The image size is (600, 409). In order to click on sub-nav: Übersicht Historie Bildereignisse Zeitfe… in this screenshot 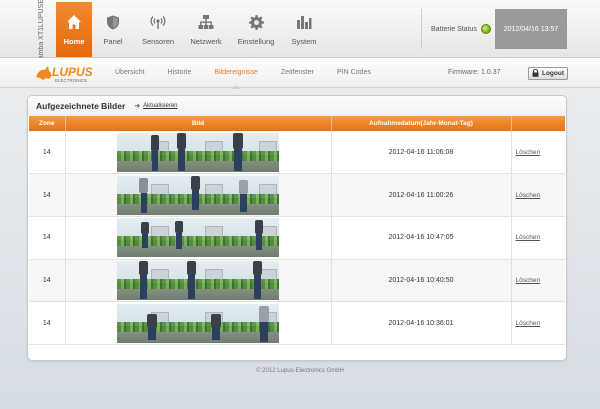, I will do `click(254, 73)`.